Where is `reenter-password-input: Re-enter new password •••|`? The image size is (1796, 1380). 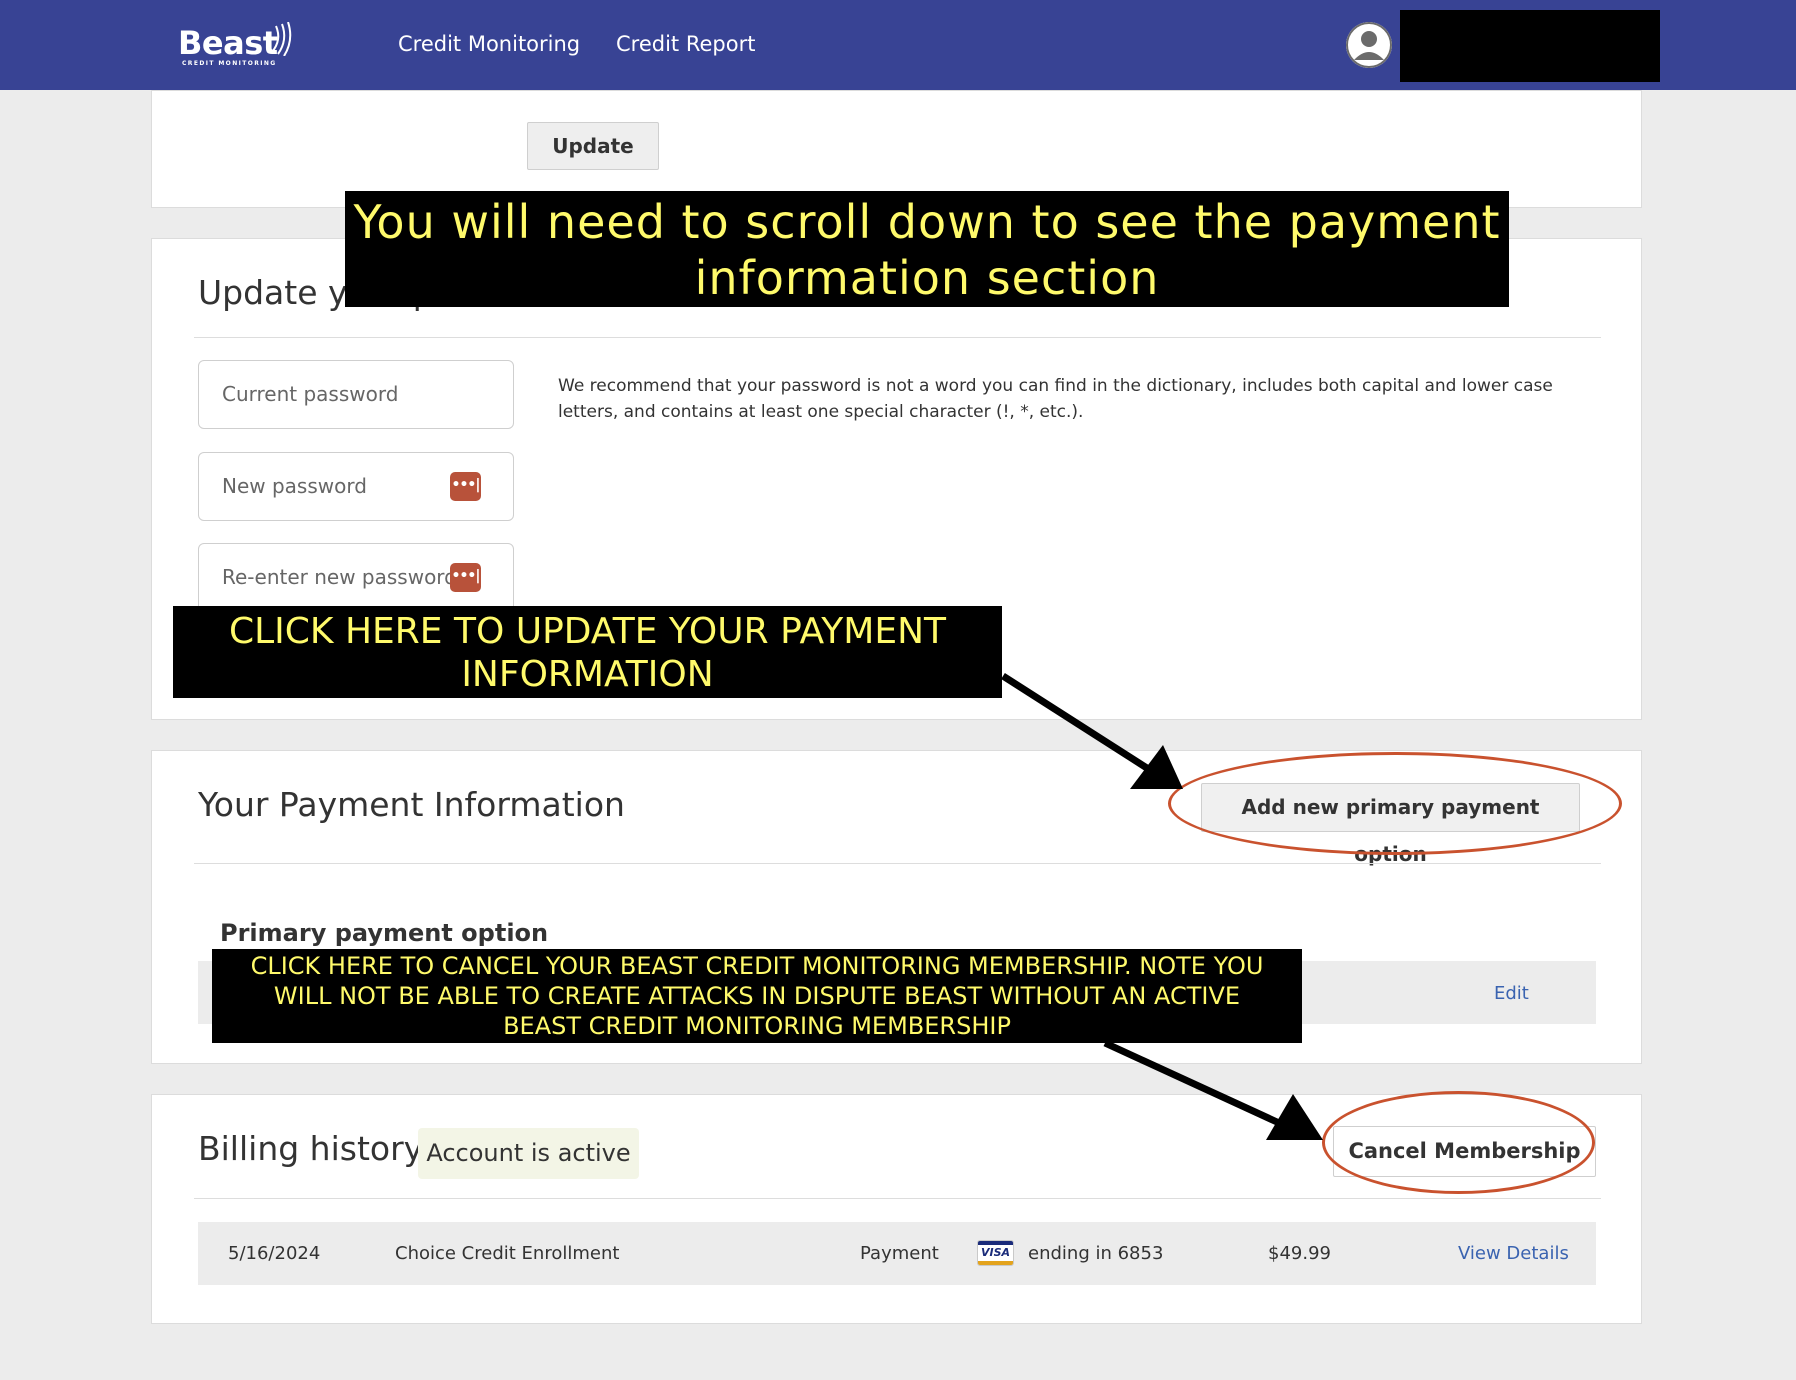
reenter-password-input: Re-enter new password •••| is located at coordinates (356, 577).